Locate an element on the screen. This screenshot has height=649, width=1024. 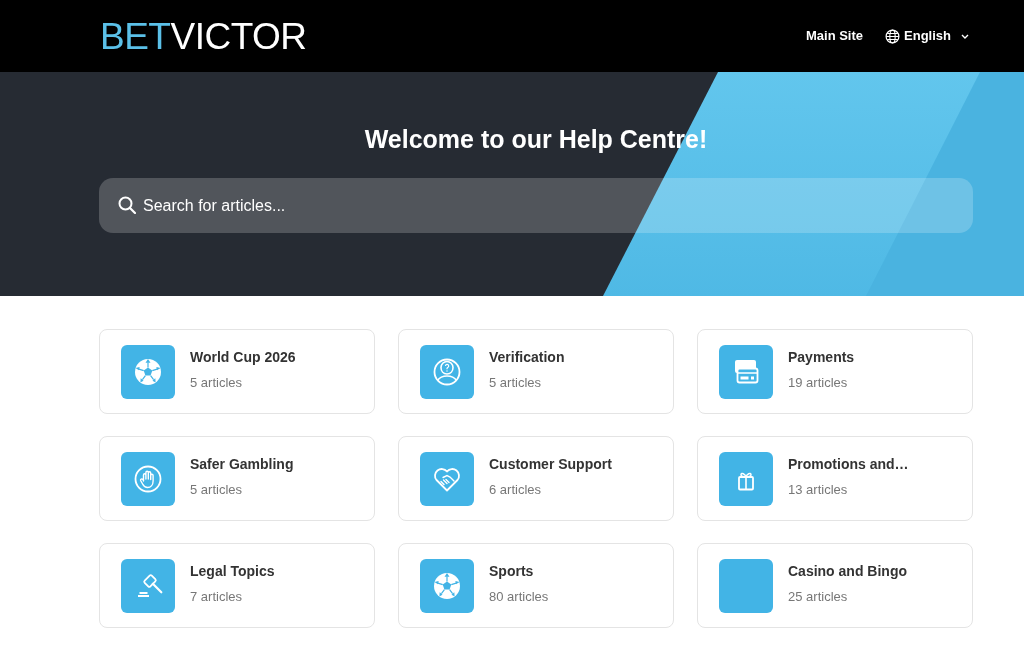
payment-card-icon is located at coordinates (746, 371).